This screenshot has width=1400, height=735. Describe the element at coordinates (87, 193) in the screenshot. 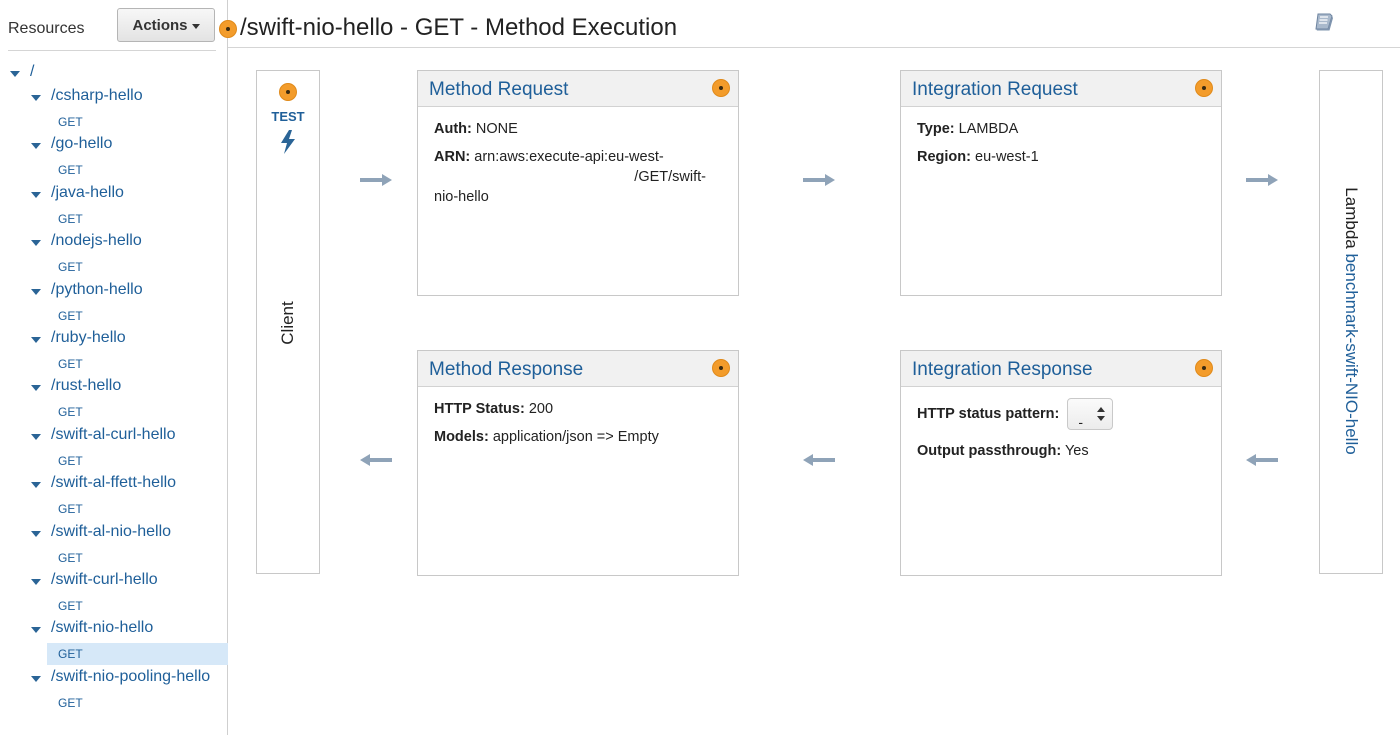

I see `resource-path-link: /java-hello` at that location.